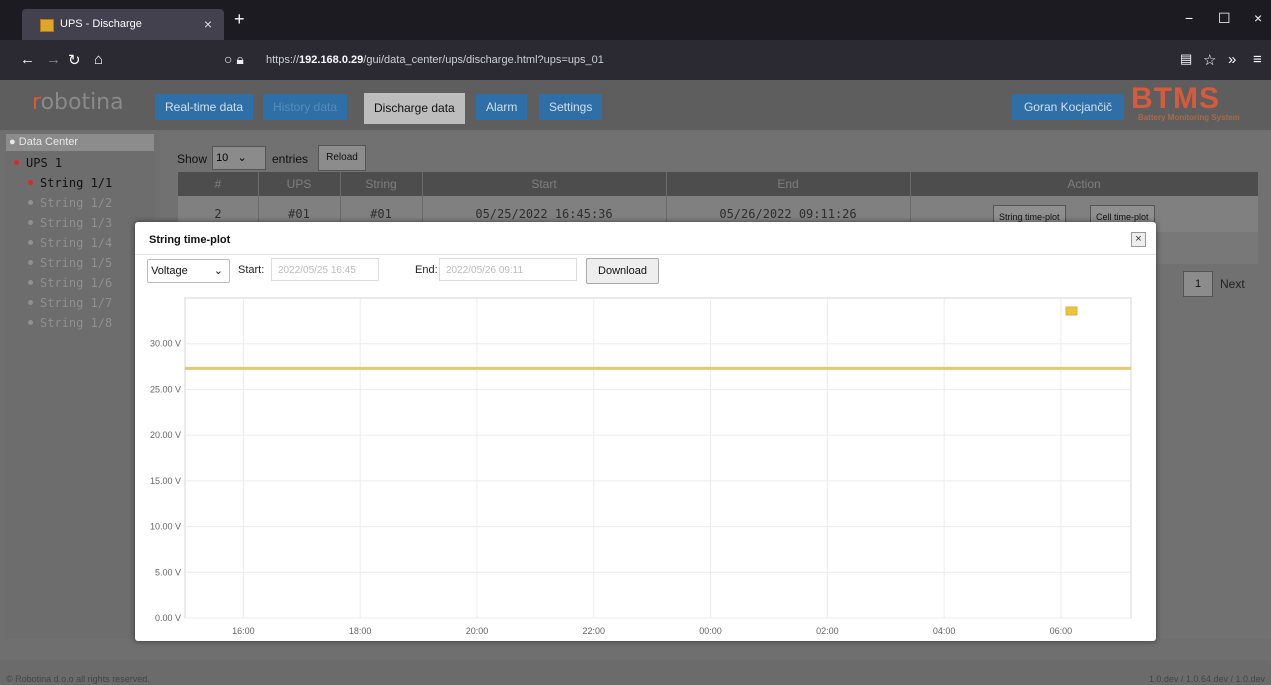 The width and height of the screenshot is (1271, 685). Describe the element at coordinates (414, 108) in the screenshot. I see `menu-discharge: Discharge data` at that location.